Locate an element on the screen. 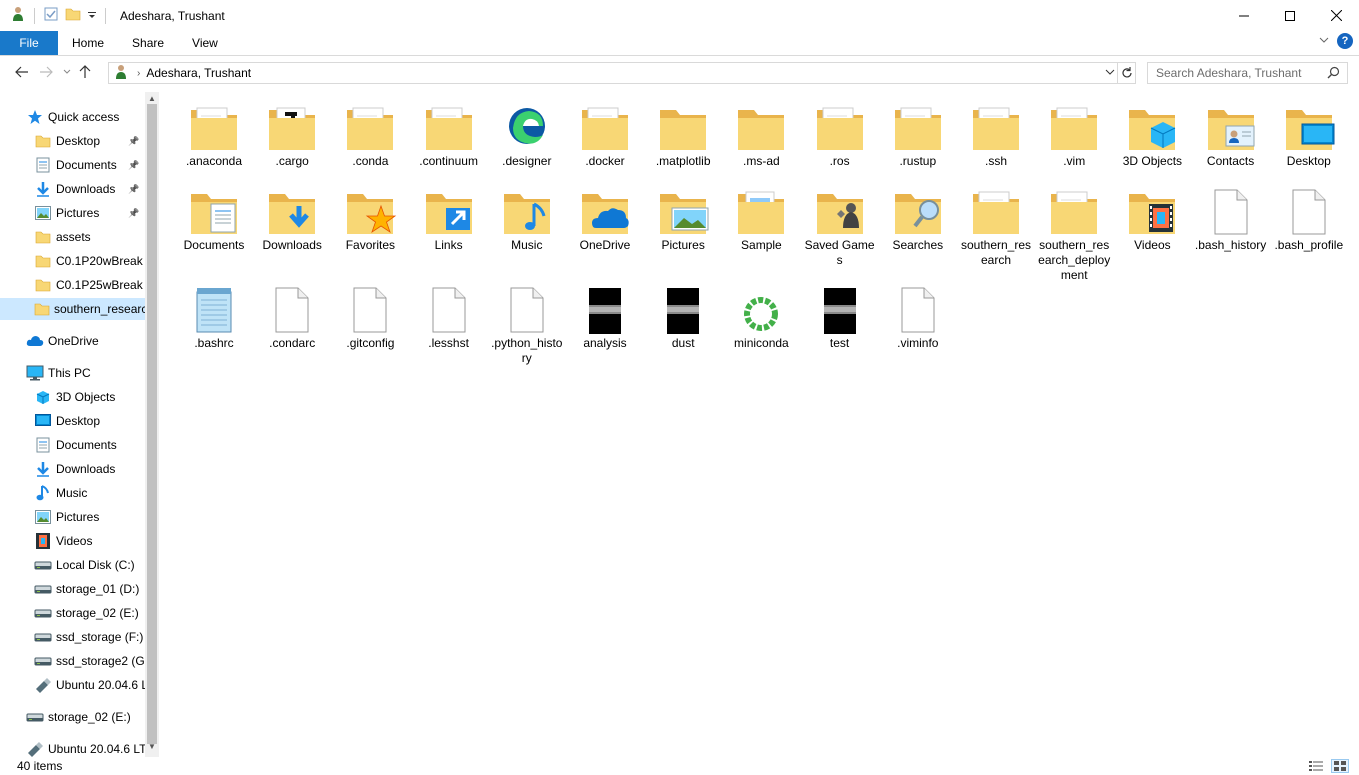  nav-item-downloads: Downloads 📌 is located at coordinates (72, 189).